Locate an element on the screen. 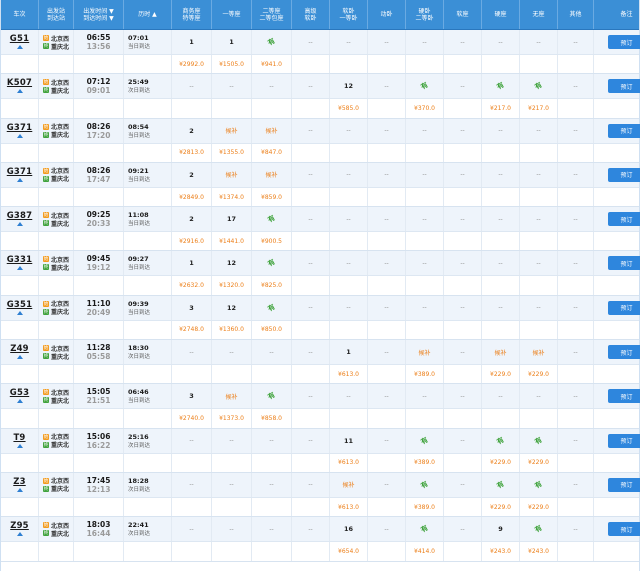 Image resolution: width=640 pixels, height=571 pixels. seat-hard-seat: 9 is located at coordinates (501, 529).